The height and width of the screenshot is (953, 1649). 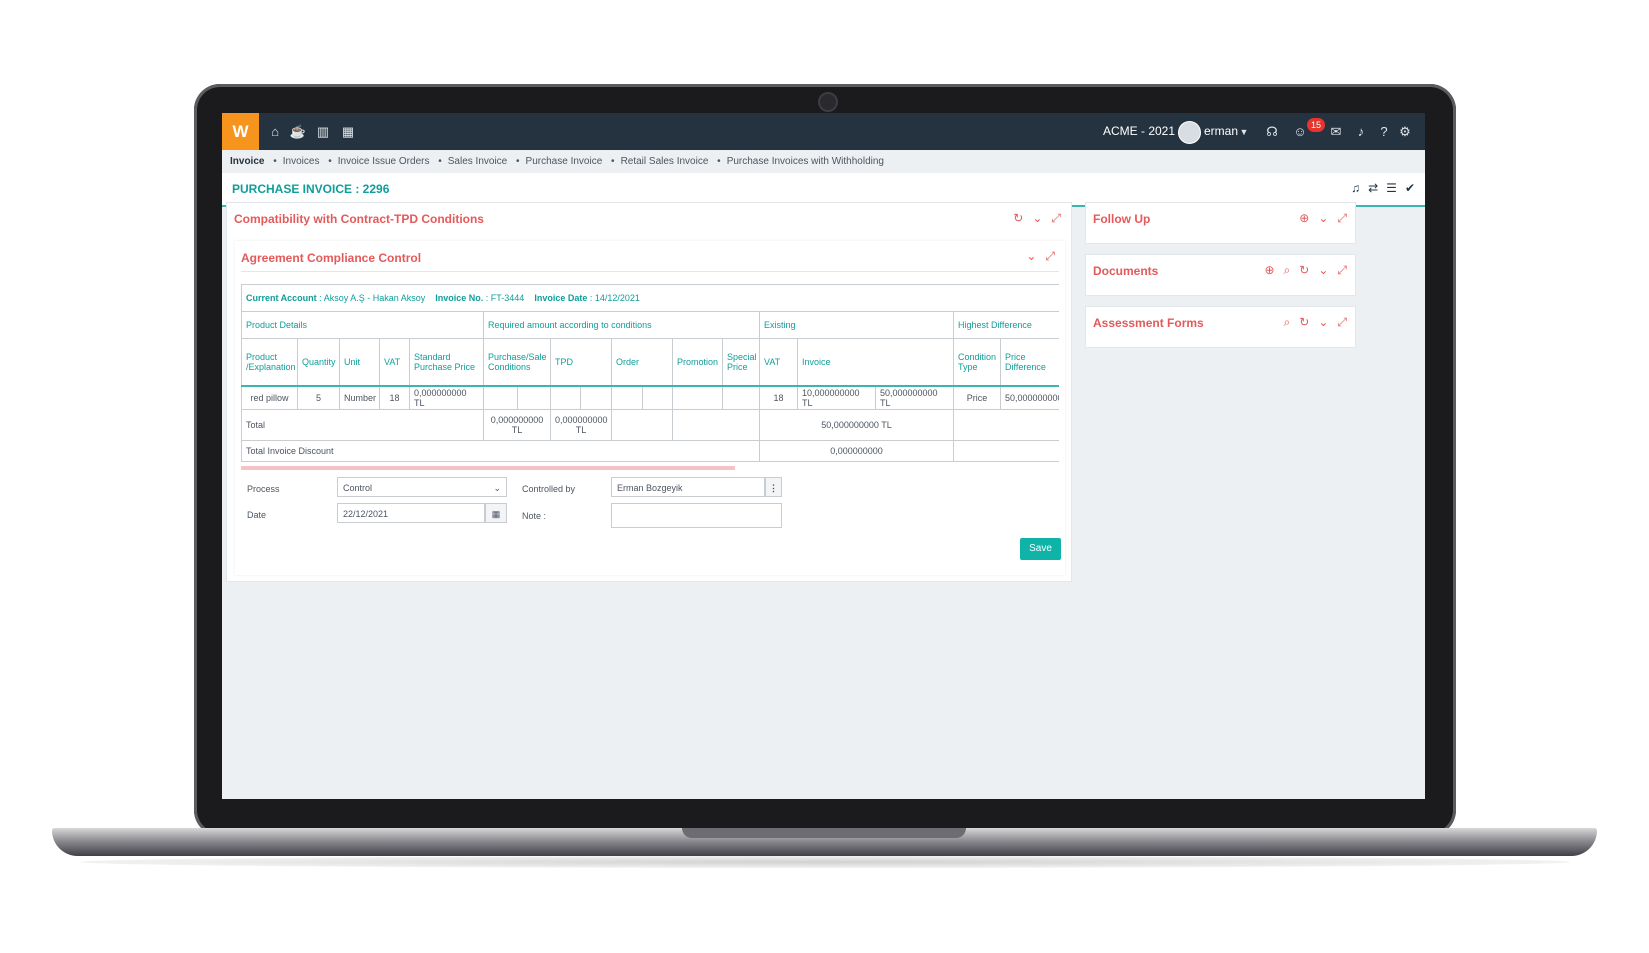 I want to click on panel-title: Documents, so click(x=1126, y=271).